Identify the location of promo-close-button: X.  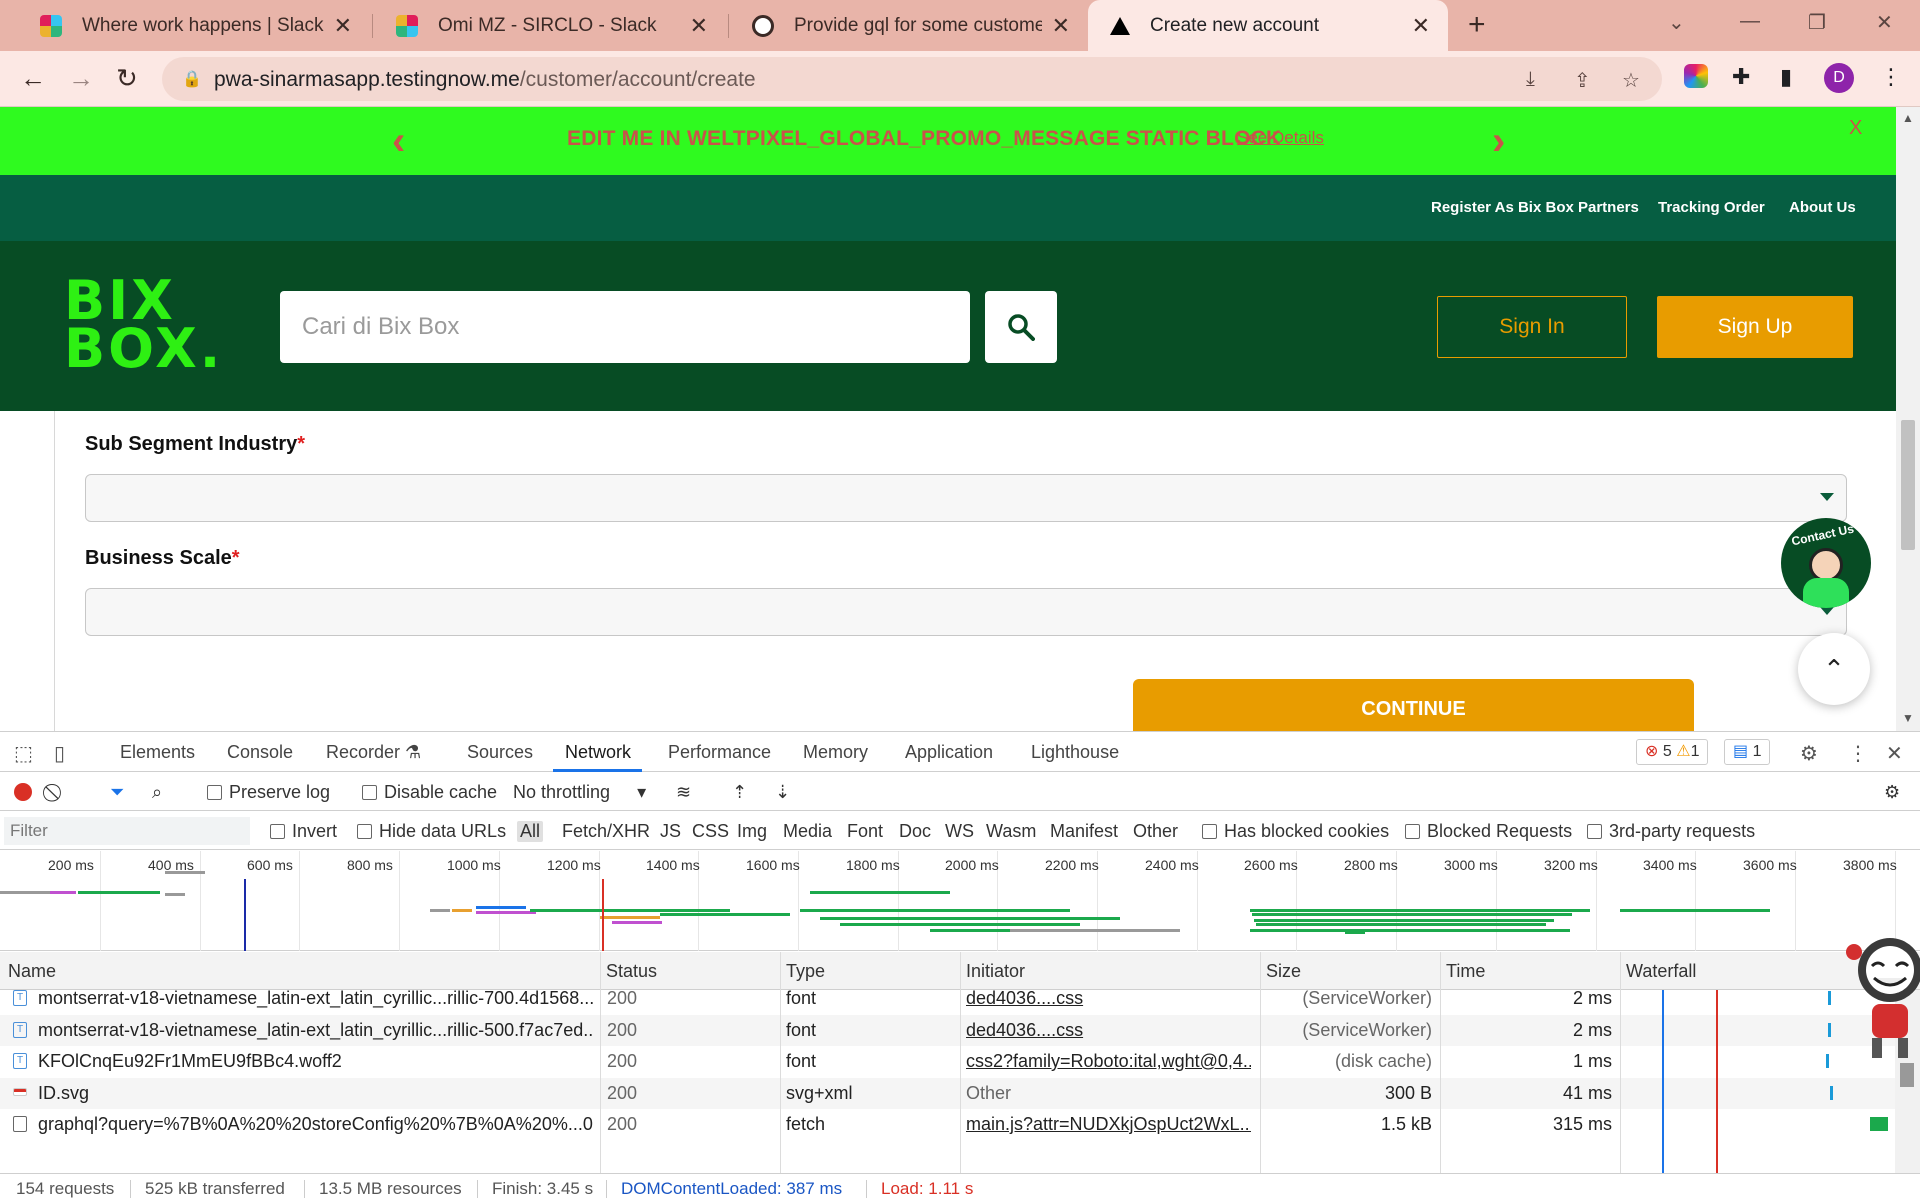
(1855, 128).